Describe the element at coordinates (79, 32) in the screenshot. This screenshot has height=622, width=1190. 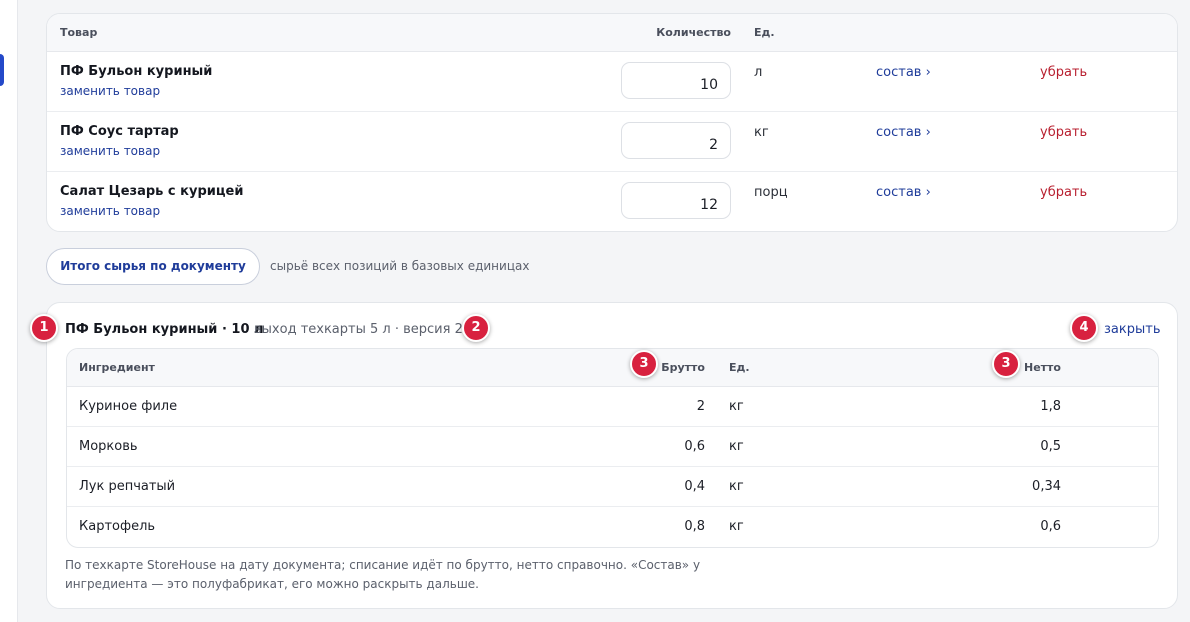
I see `header-product: Товар` at that location.